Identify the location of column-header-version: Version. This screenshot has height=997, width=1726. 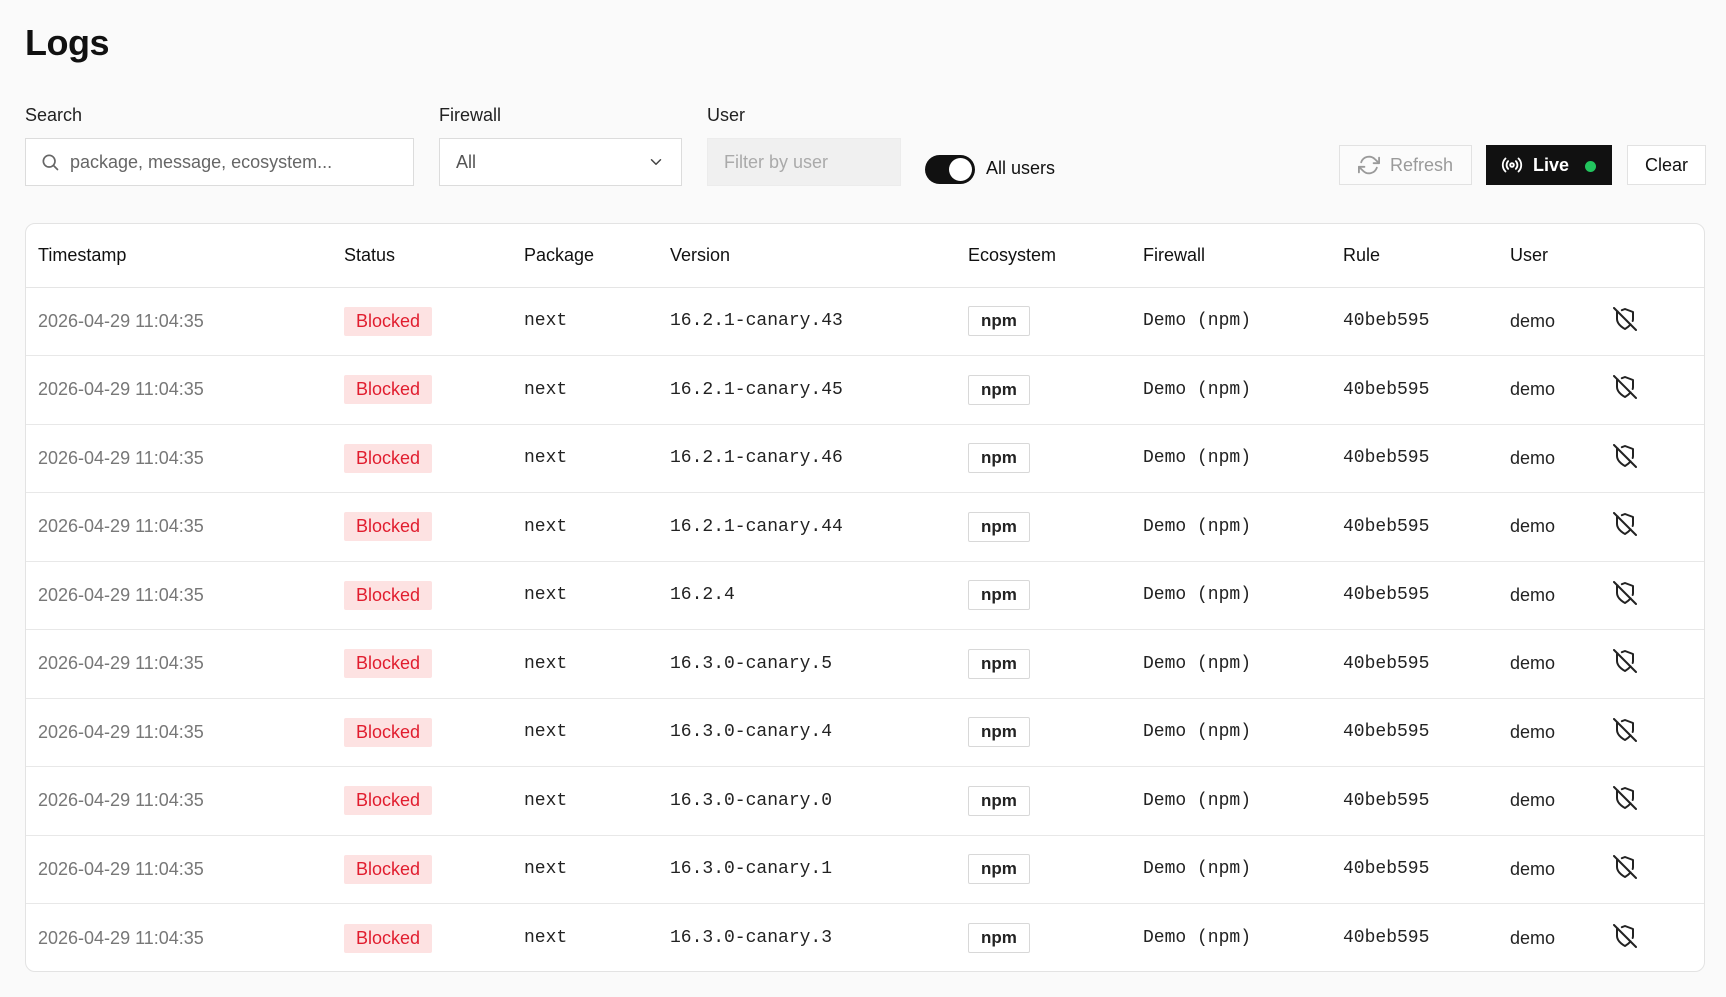
(807, 256).